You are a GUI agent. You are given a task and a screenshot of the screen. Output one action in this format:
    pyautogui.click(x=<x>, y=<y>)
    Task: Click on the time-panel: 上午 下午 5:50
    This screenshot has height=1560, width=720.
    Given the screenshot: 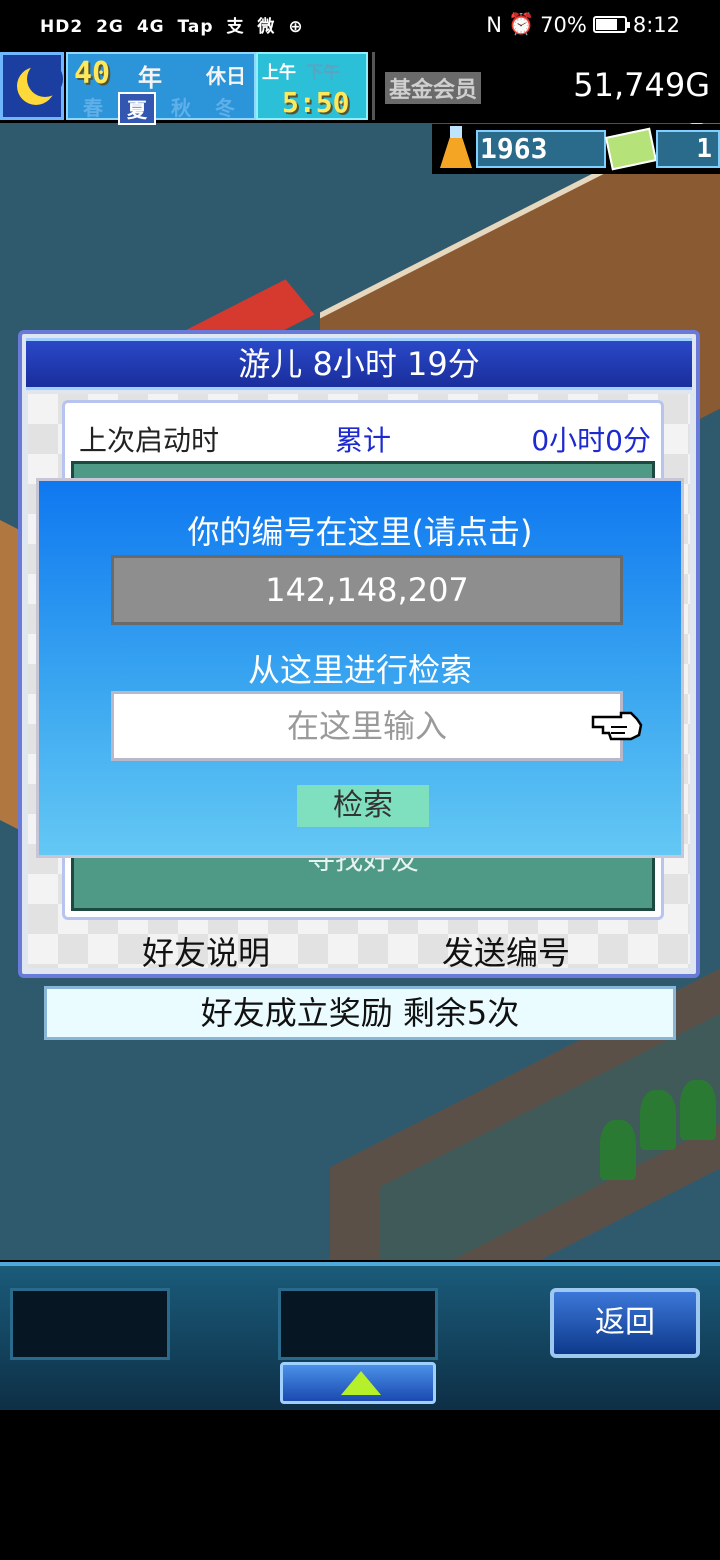 What is the action you would take?
    pyautogui.click(x=312, y=86)
    